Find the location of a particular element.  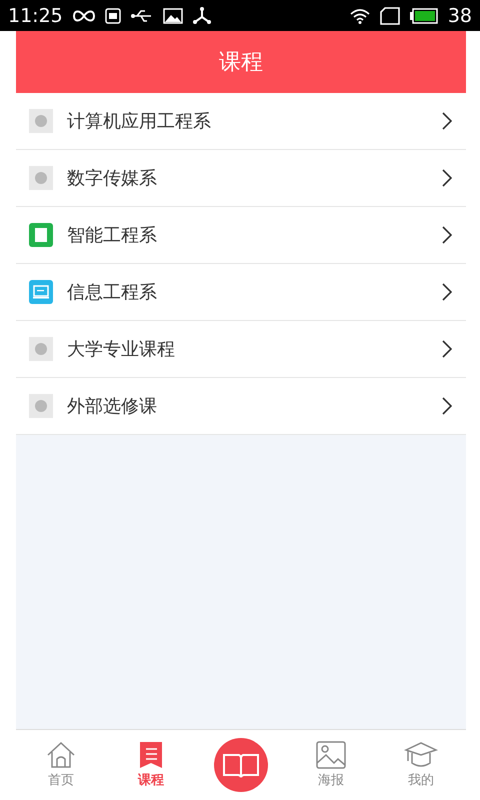

home-icon is located at coordinates (61, 755).